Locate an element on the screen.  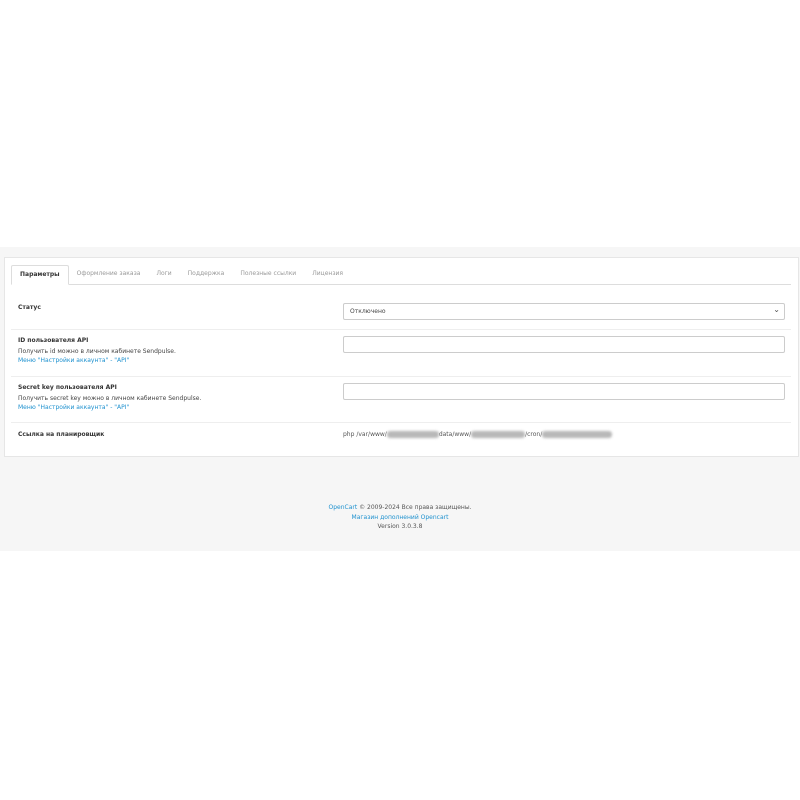
status-label: Статус is located at coordinates (29, 307).